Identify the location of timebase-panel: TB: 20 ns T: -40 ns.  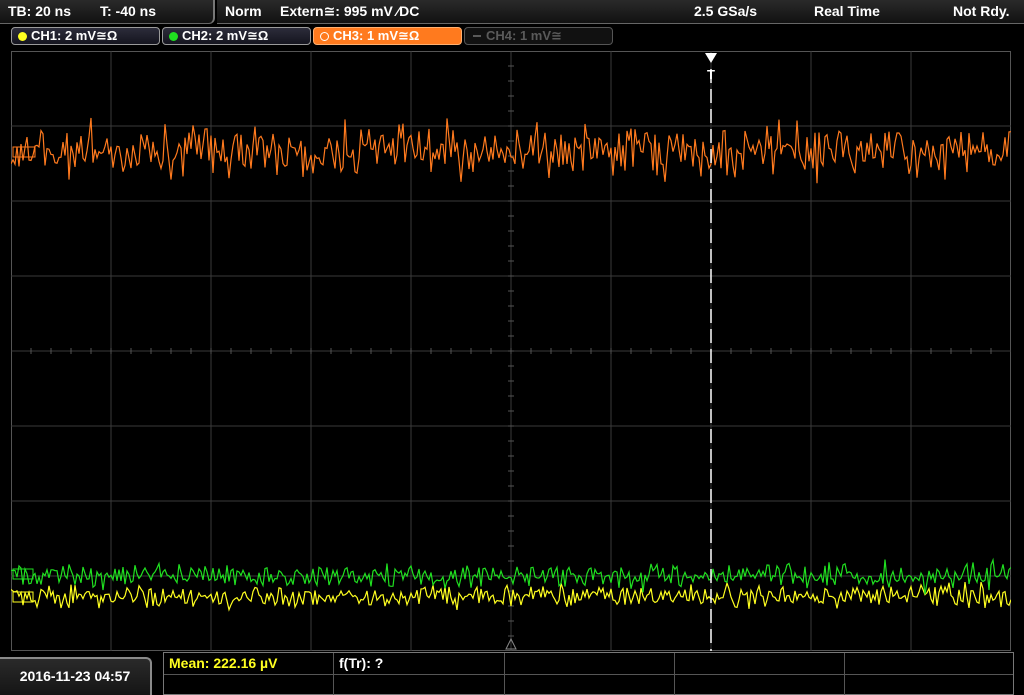
(107, 12).